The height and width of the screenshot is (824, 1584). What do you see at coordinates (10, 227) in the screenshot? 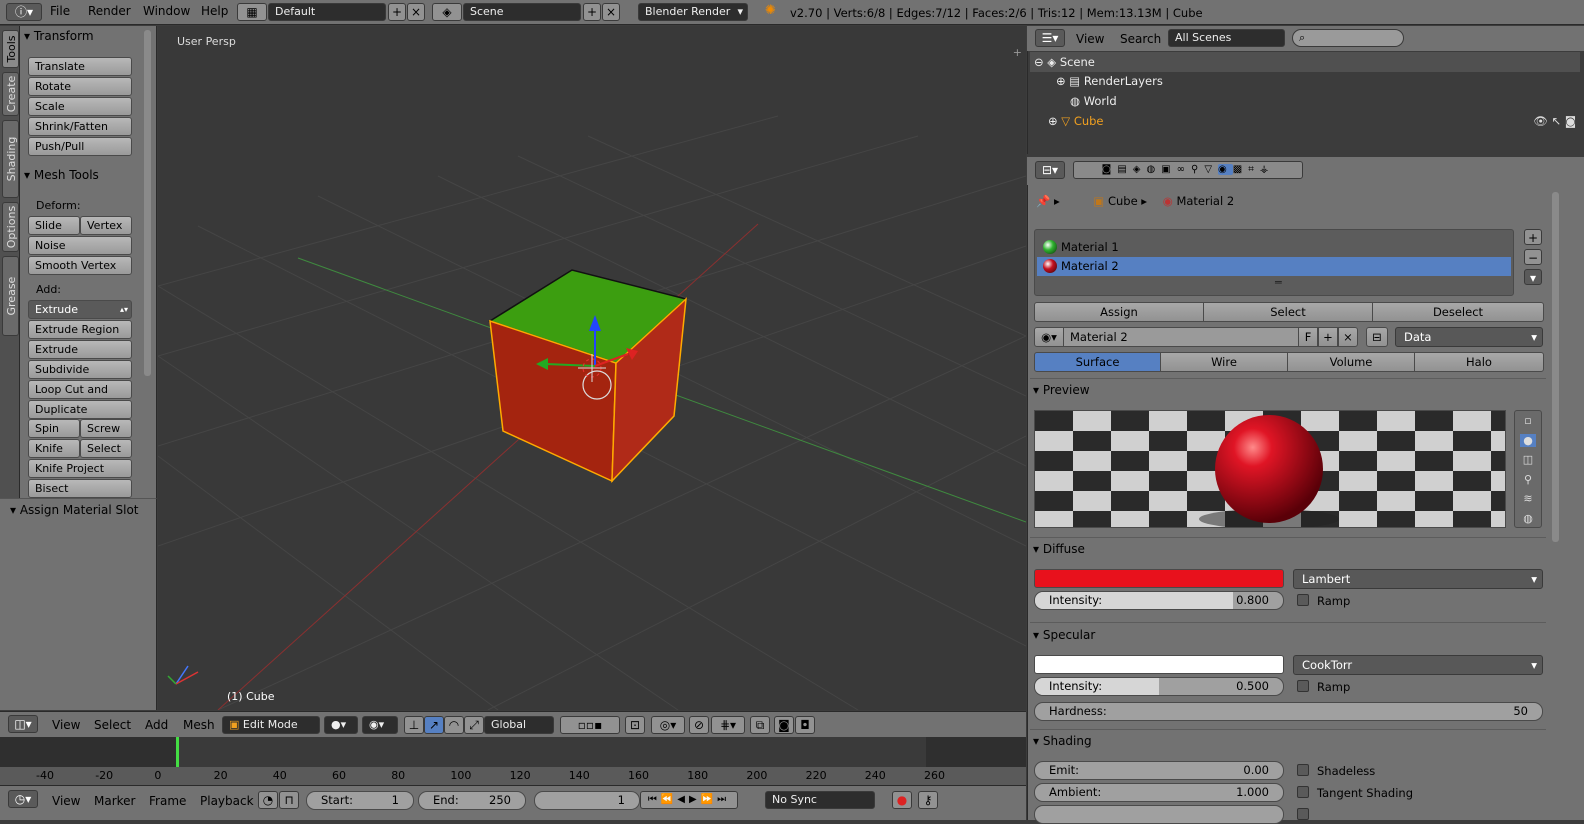
I see `tab-options: Options` at bounding box center [10, 227].